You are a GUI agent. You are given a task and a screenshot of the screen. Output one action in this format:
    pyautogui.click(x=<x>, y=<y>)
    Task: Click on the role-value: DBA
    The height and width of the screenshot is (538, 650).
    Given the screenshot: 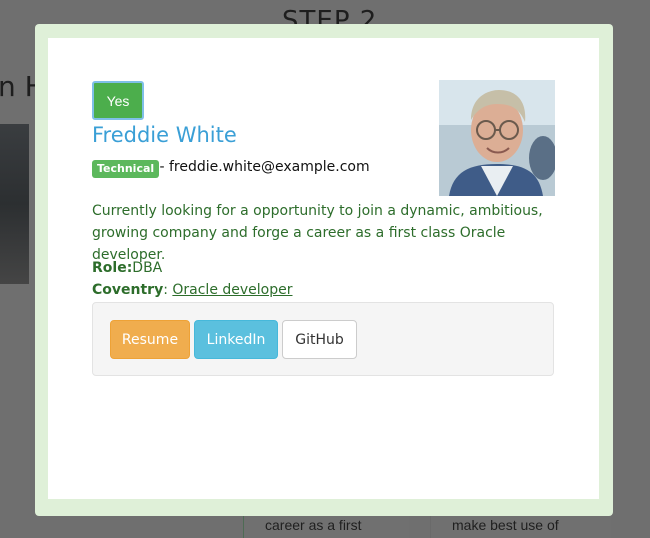 What is the action you would take?
    pyautogui.click(x=147, y=268)
    